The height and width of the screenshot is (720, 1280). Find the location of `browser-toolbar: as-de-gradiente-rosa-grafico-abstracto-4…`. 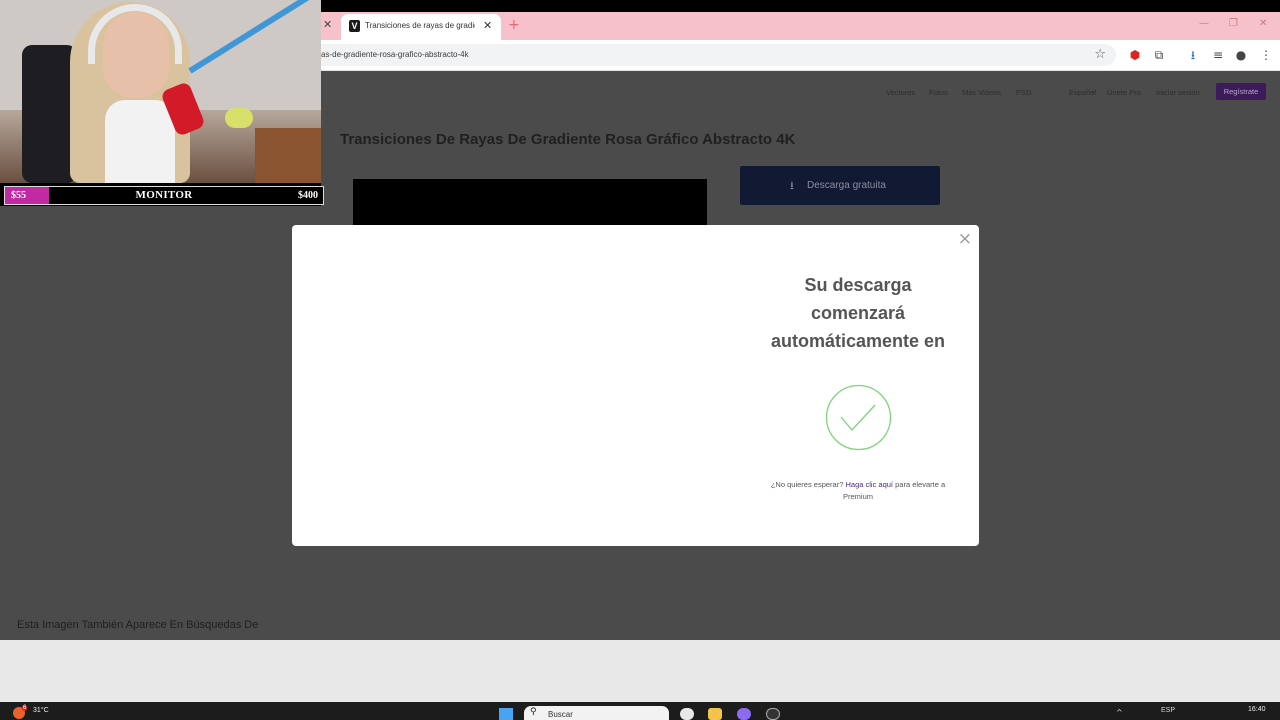

browser-toolbar: as-de-gradiente-rosa-grafico-abstracto-4… is located at coordinates (800, 55).